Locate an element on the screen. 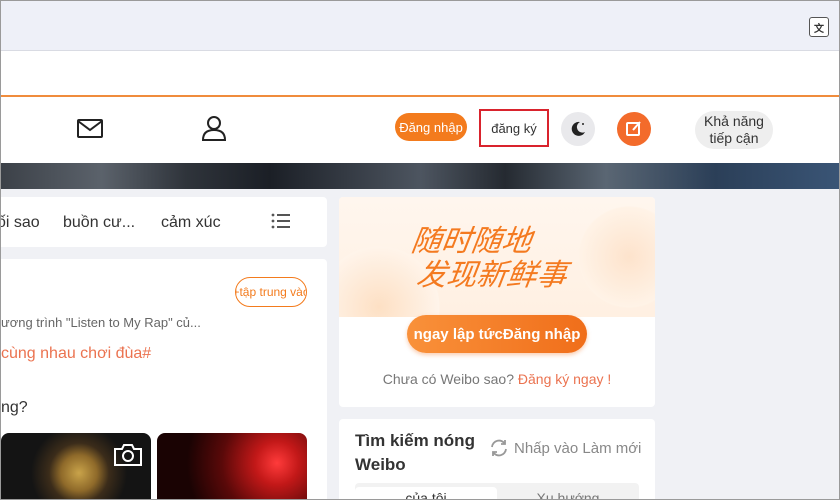 This screenshot has height=500, width=840. browser-bar is located at coordinates (420, 73).